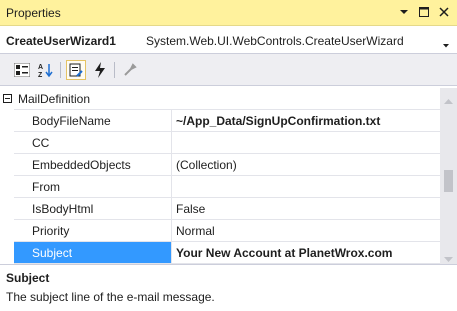 This screenshot has width=457, height=311. What do you see at coordinates (93, 209) in the screenshot?
I see `property-name: IsBodyHtml` at bounding box center [93, 209].